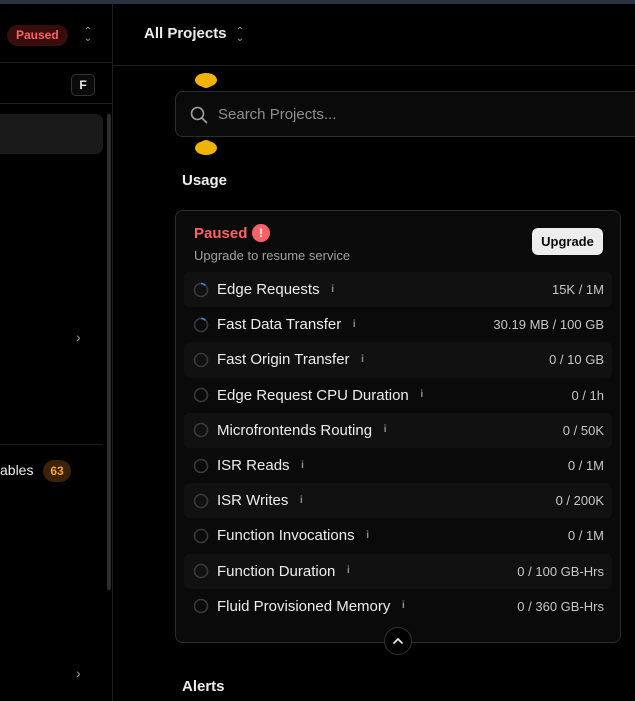  I want to click on alert-icon: !, so click(261, 233).